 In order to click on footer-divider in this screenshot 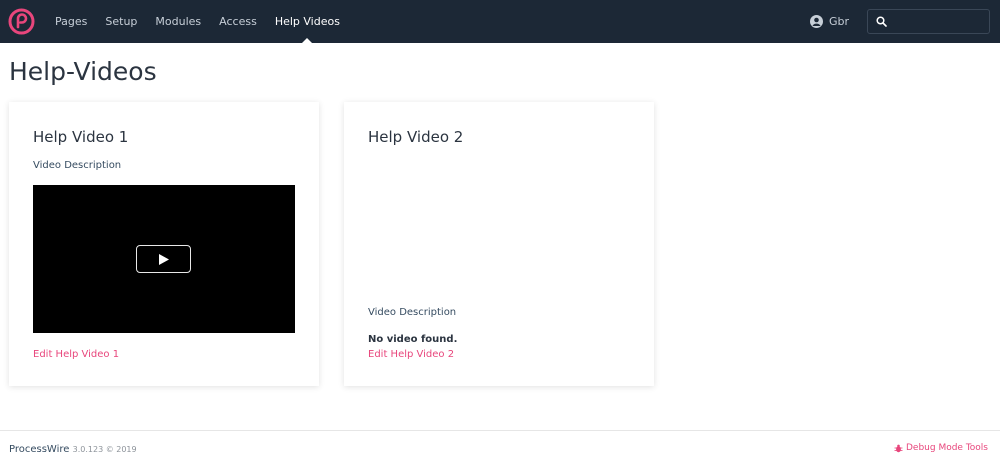, I will do `click(500, 430)`.